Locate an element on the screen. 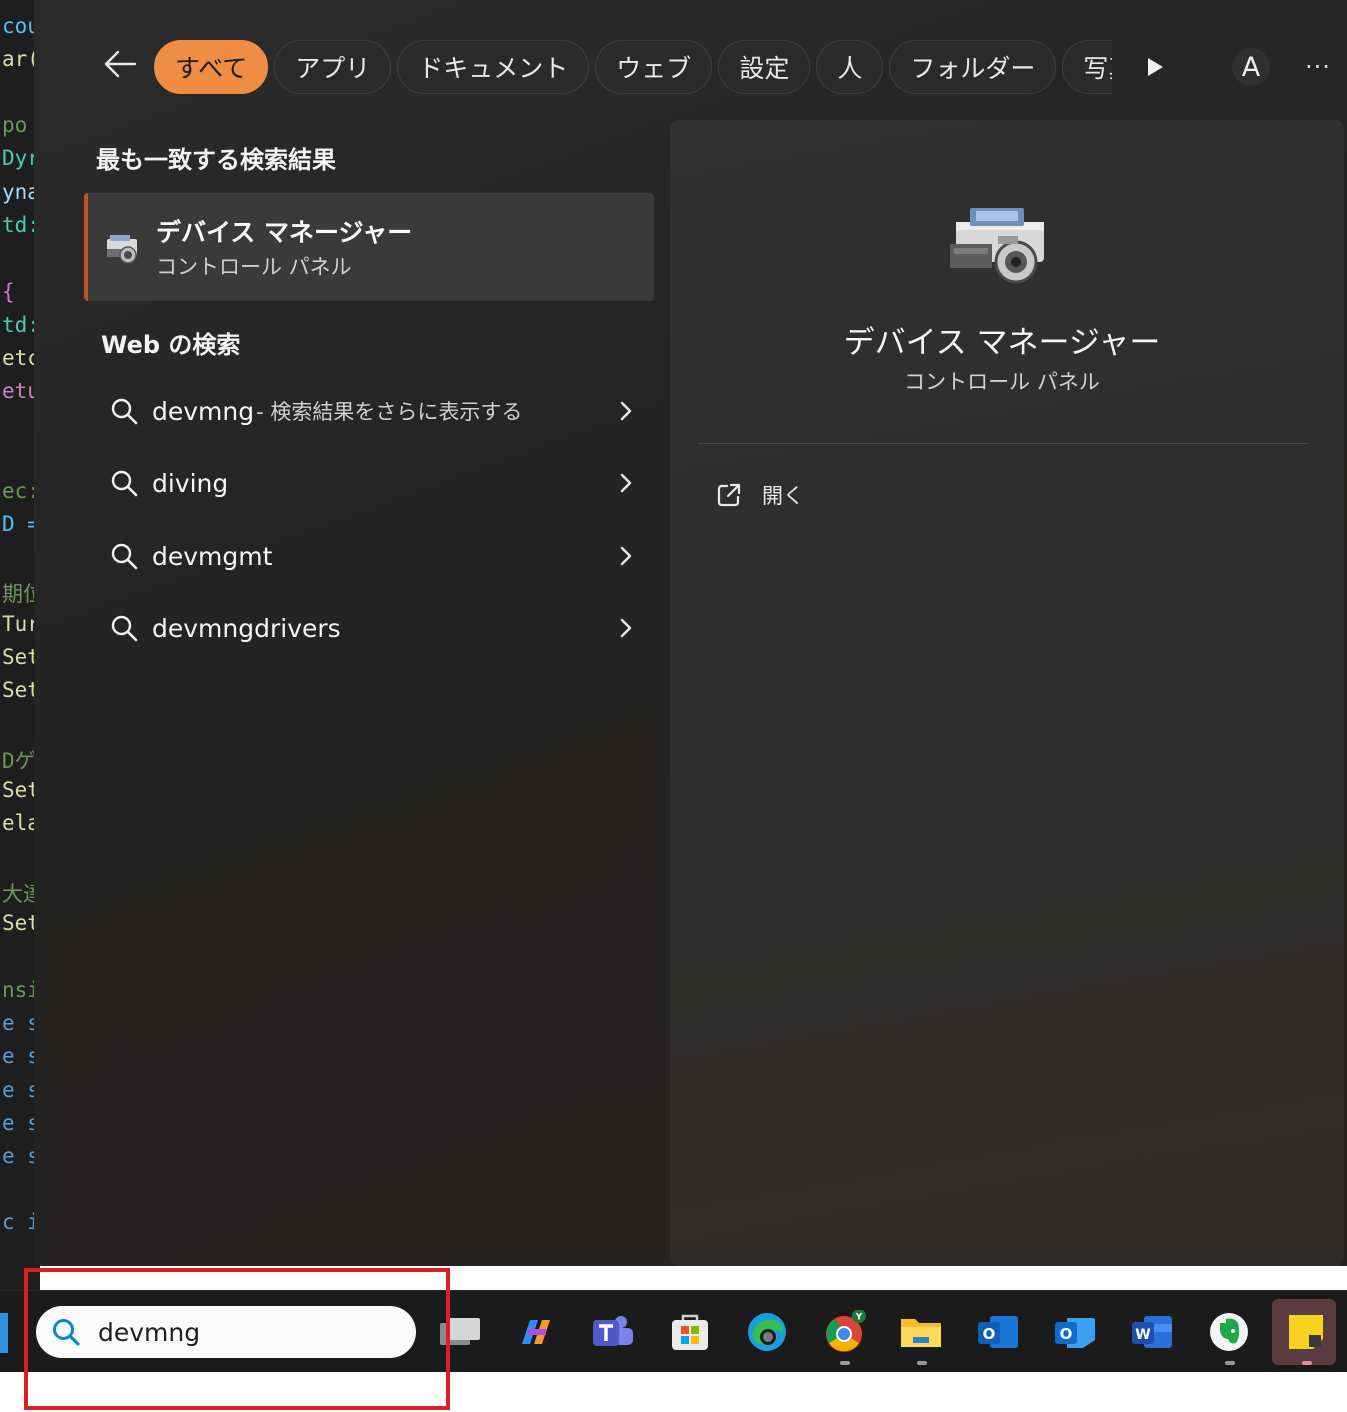 The width and height of the screenshot is (1347, 1412). open-external-icon is located at coordinates (729, 495).